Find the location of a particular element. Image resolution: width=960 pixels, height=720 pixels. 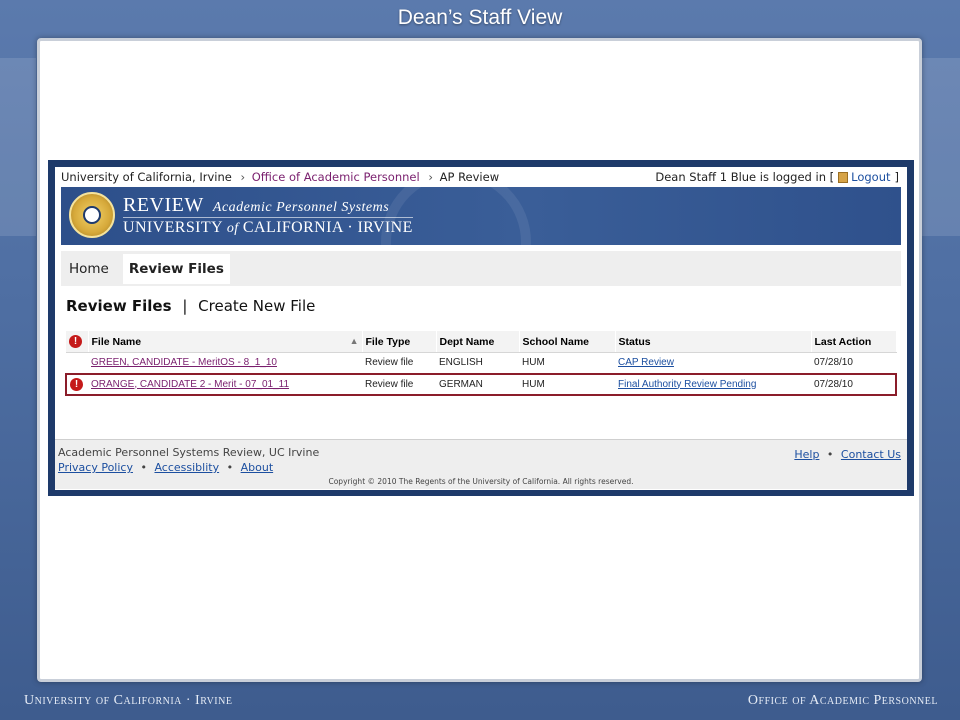

contact-us-link: Contact Us is located at coordinates (871, 454).